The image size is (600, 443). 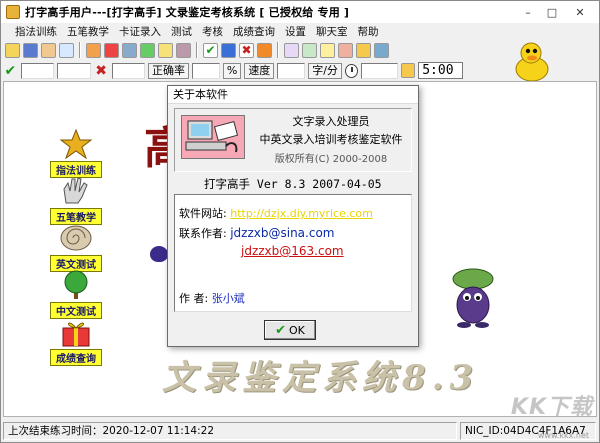 What do you see at coordinates (165, 50) in the screenshot?
I see `settings-icon` at bounding box center [165, 50].